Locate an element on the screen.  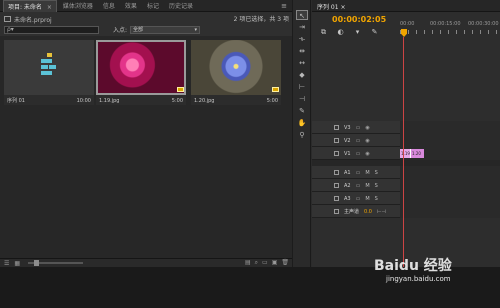
snap-icon: ⧉ is located at coordinates (323, 32).